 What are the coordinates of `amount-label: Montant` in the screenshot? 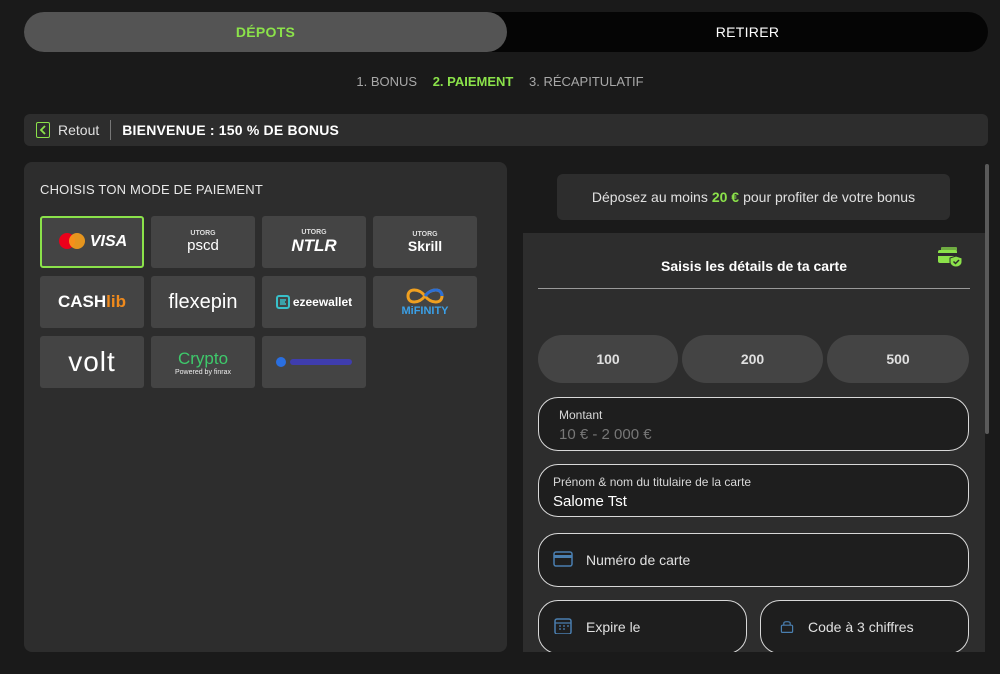 It's located at (581, 415).